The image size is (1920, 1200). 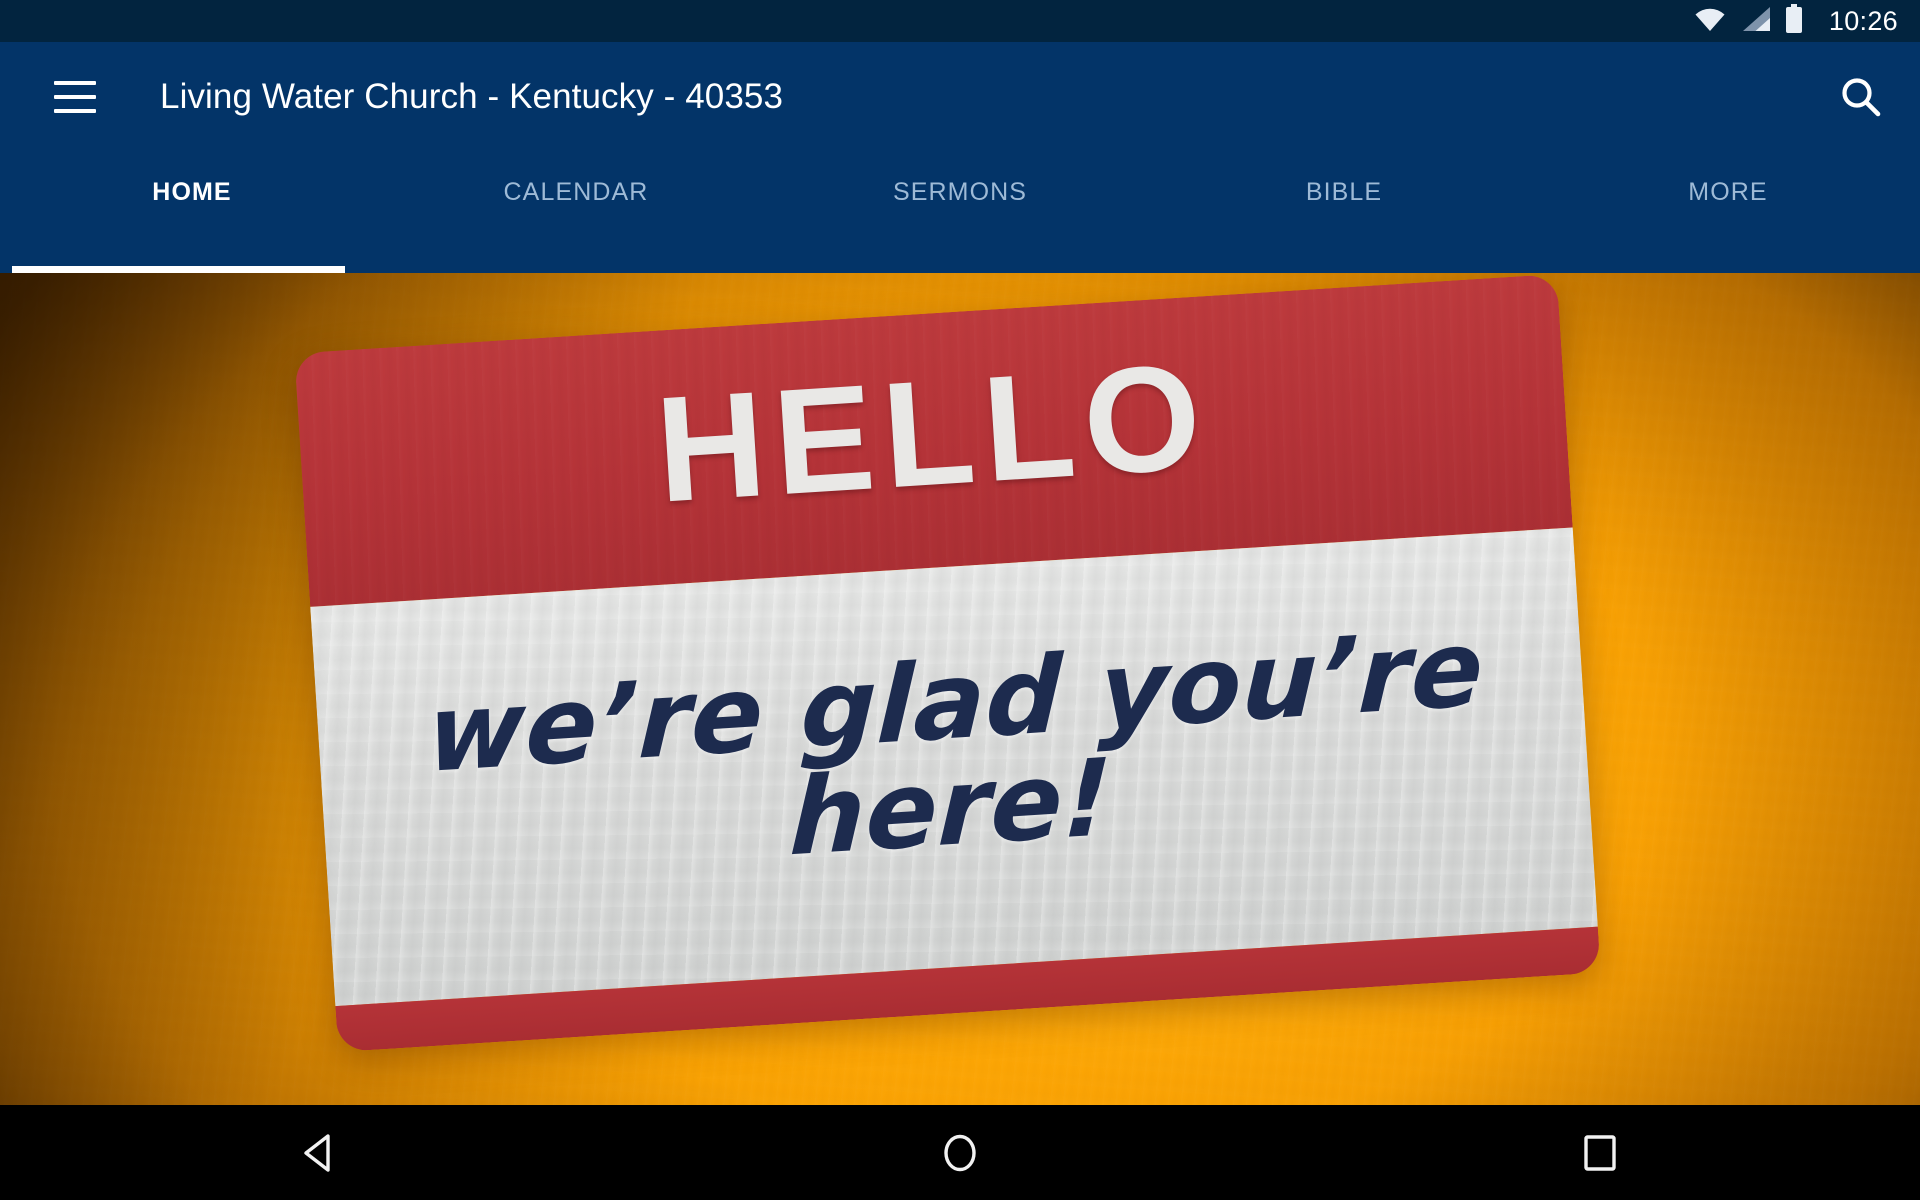 I want to click on tab-more: MORE, so click(x=1728, y=212).